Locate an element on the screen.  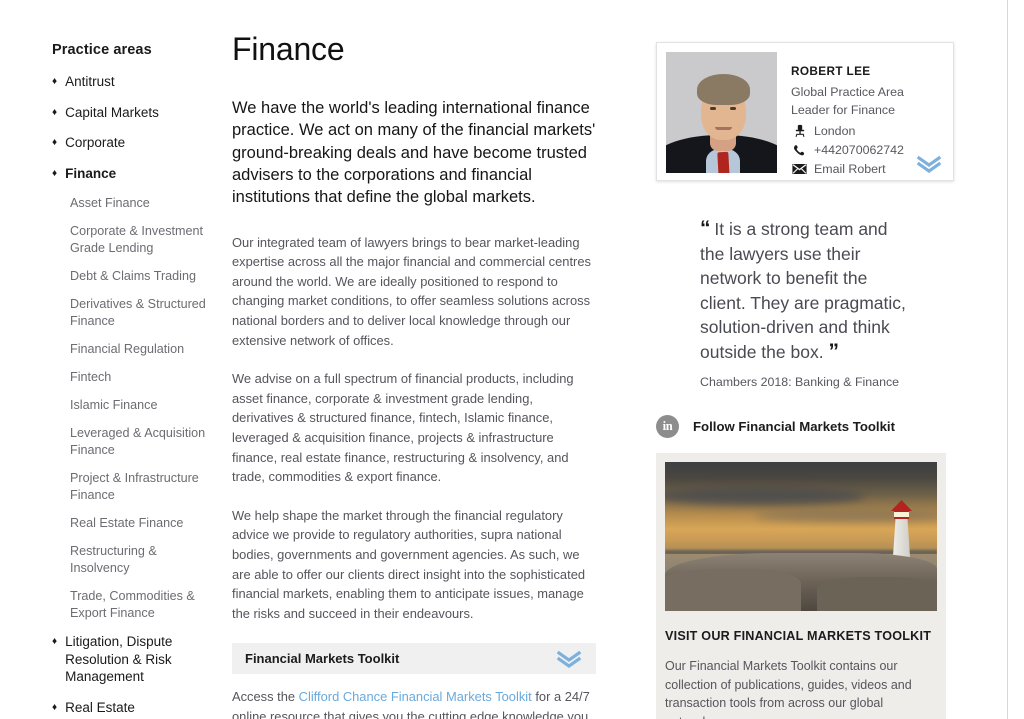
sidebar-subitem-project-infrastructure-finance: Project & Infrastructure Finance is located at coordinates (143, 487).